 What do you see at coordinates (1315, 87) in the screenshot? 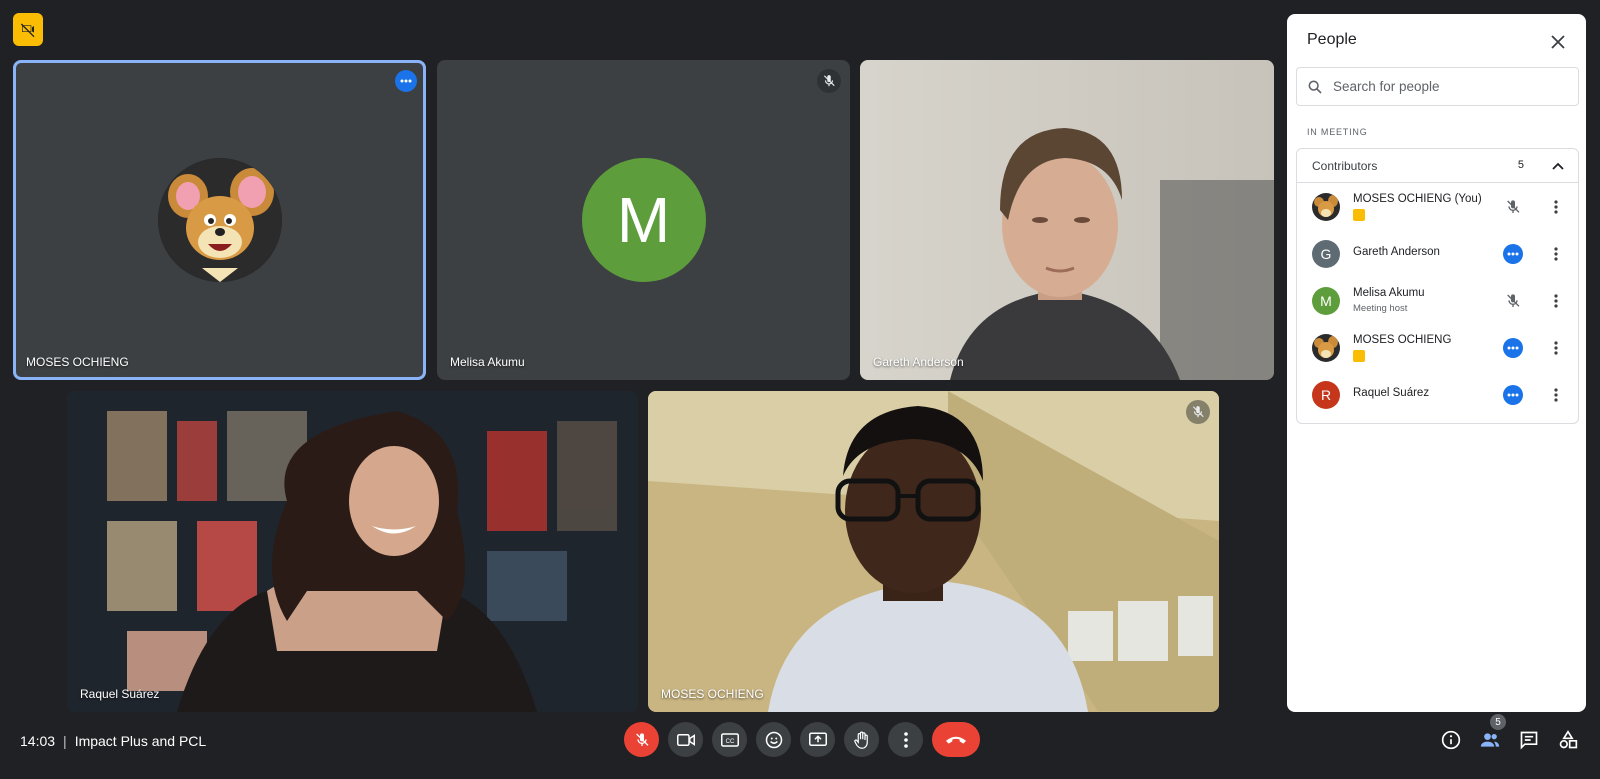
I see `search-icon` at bounding box center [1315, 87].